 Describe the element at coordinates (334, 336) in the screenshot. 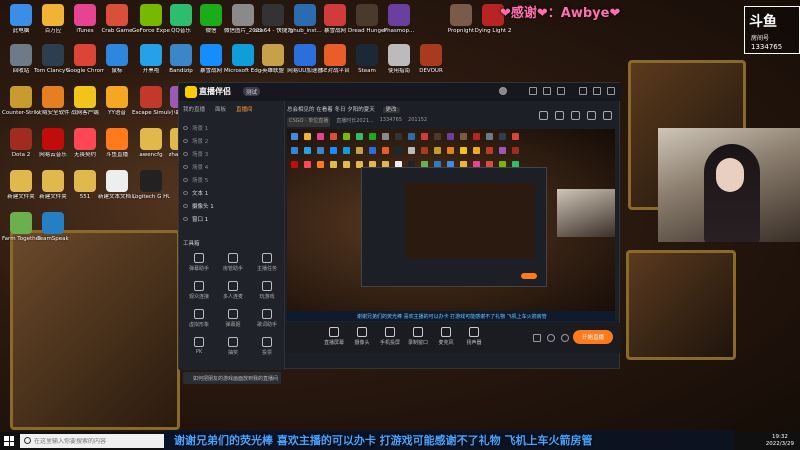

I see `bottom-tool-button: 直播屏幕` at that location.